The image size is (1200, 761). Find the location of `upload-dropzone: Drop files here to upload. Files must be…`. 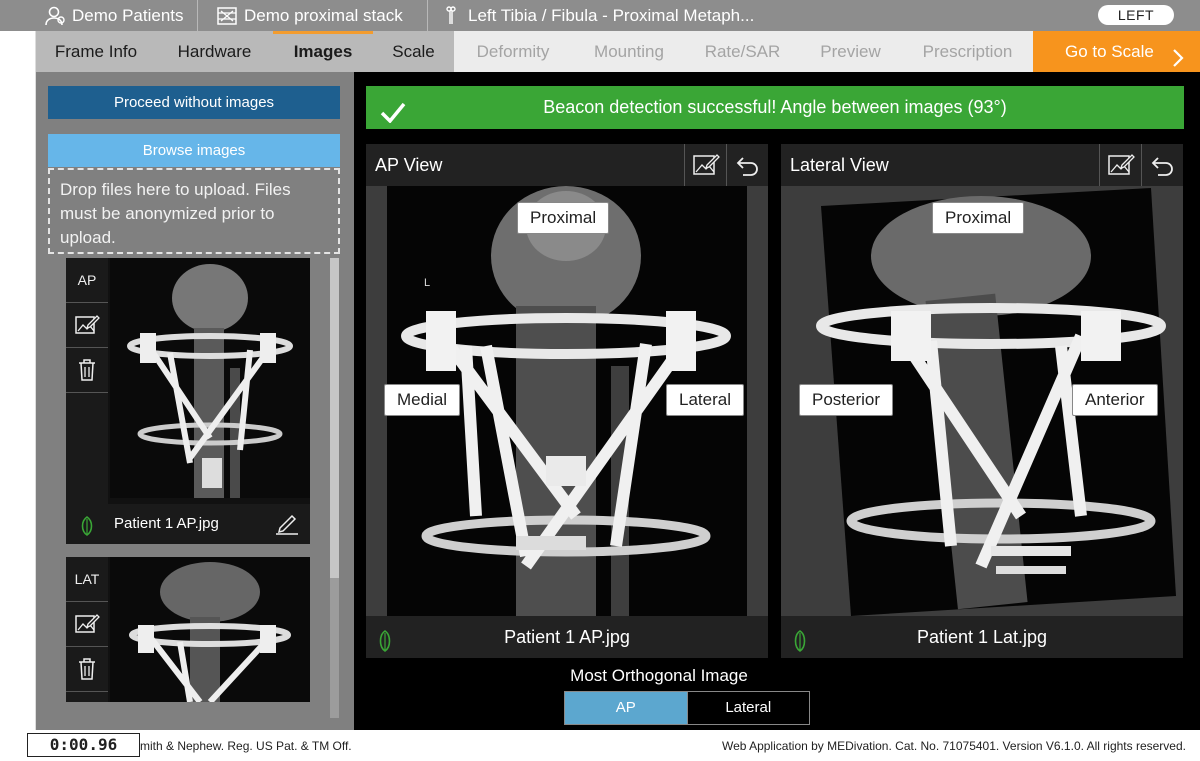

upload-dropzone: Drop files here to upload. Files must be… is located at coordinates (194, 211).